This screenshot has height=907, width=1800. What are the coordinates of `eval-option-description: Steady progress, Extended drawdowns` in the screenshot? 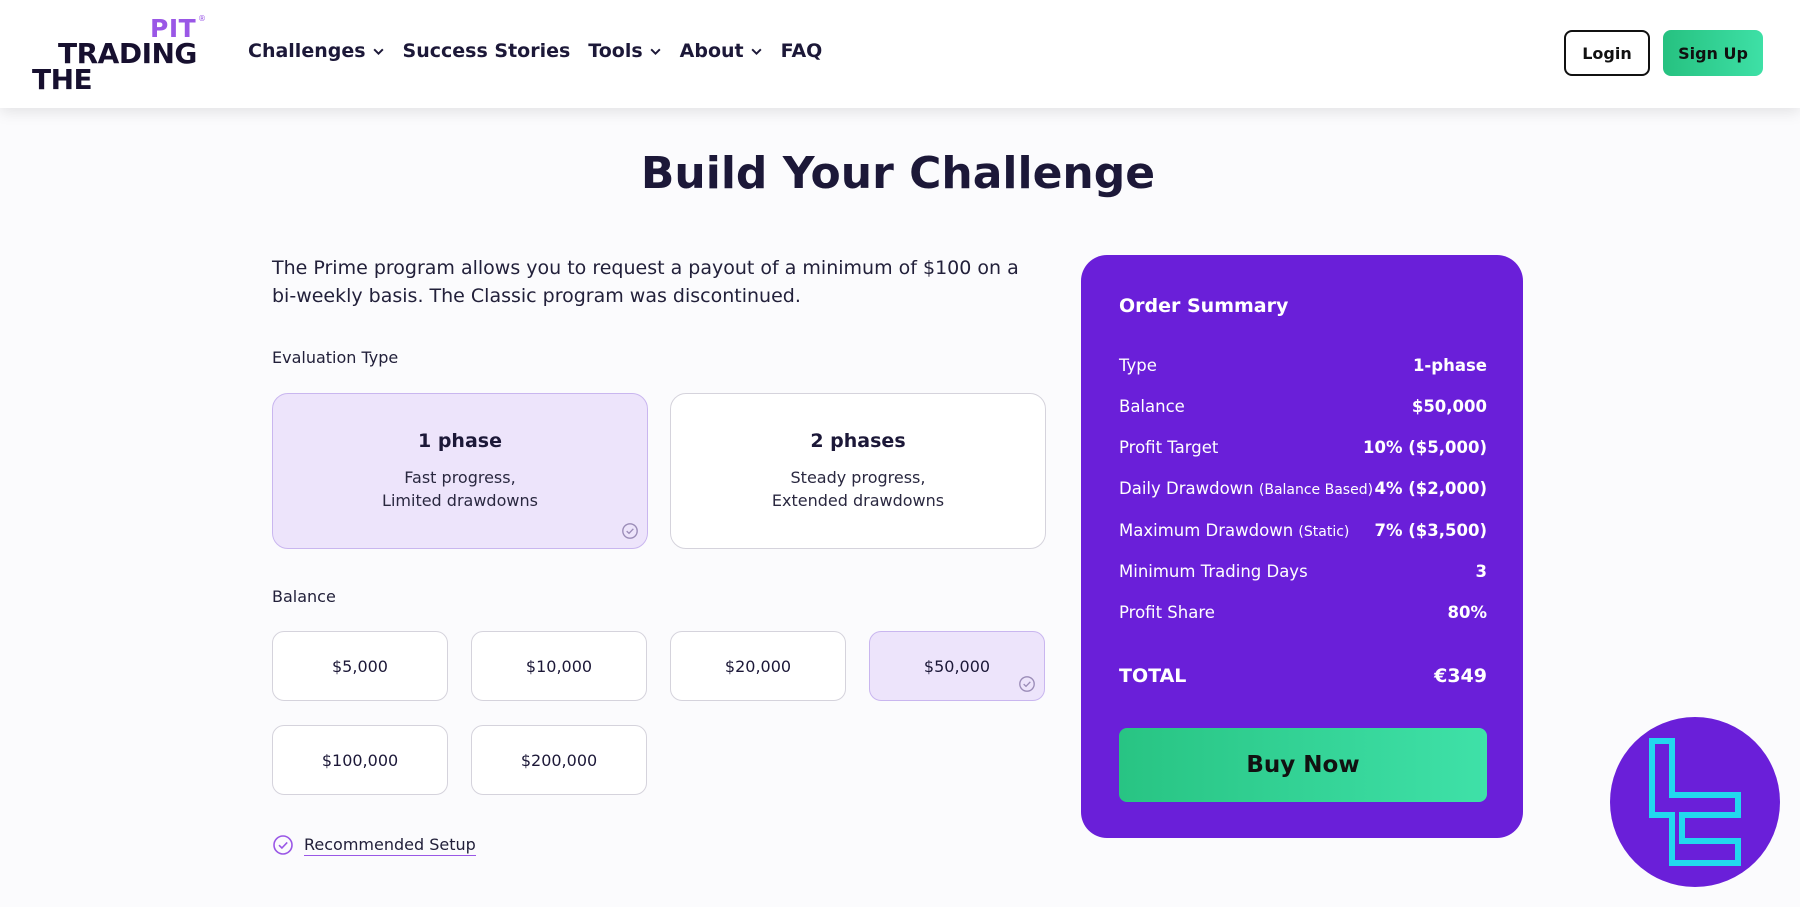 It's located at (858, 489).